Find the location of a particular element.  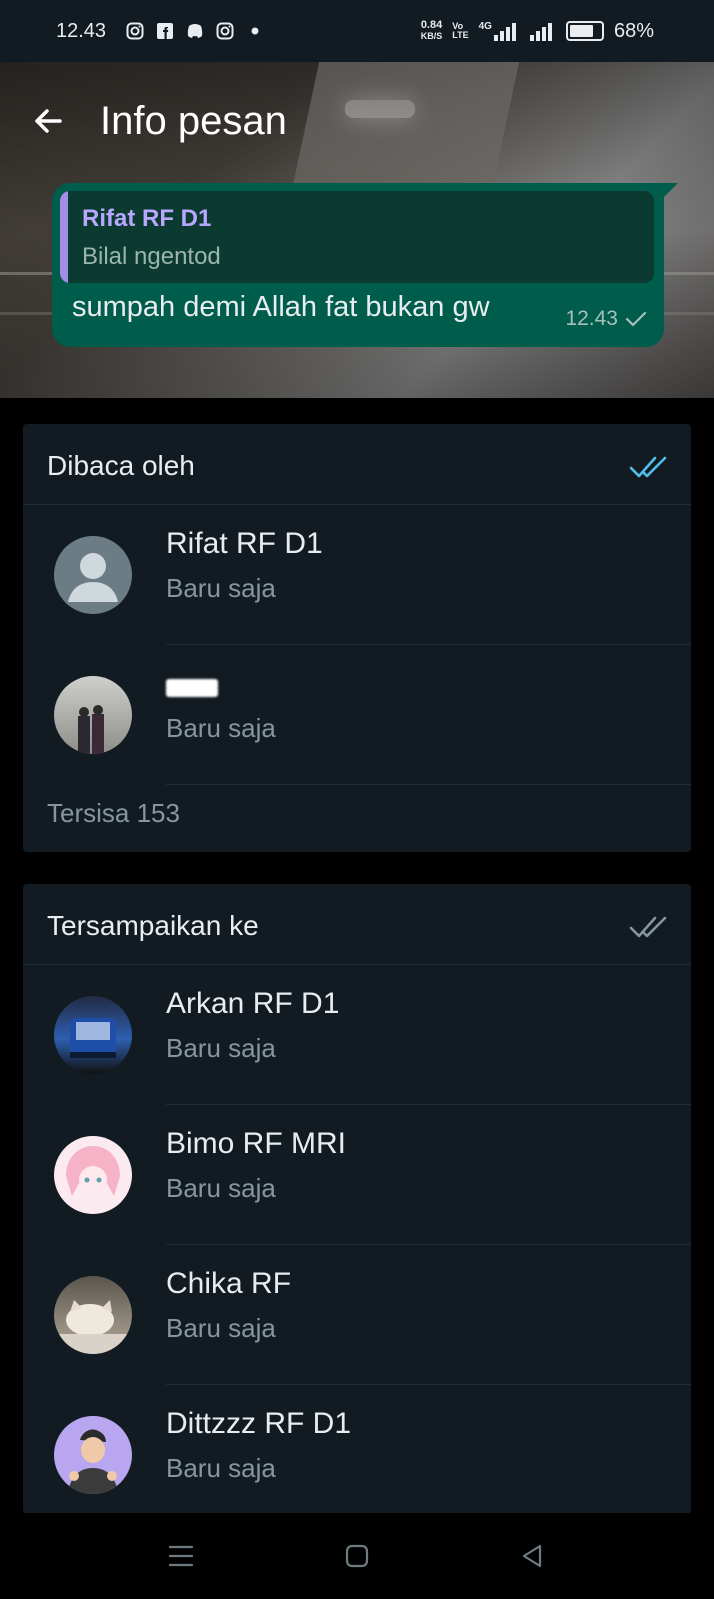

read-by-contact-row: Rifat RF D1 Baru saja is located at coordinates (357, 575).